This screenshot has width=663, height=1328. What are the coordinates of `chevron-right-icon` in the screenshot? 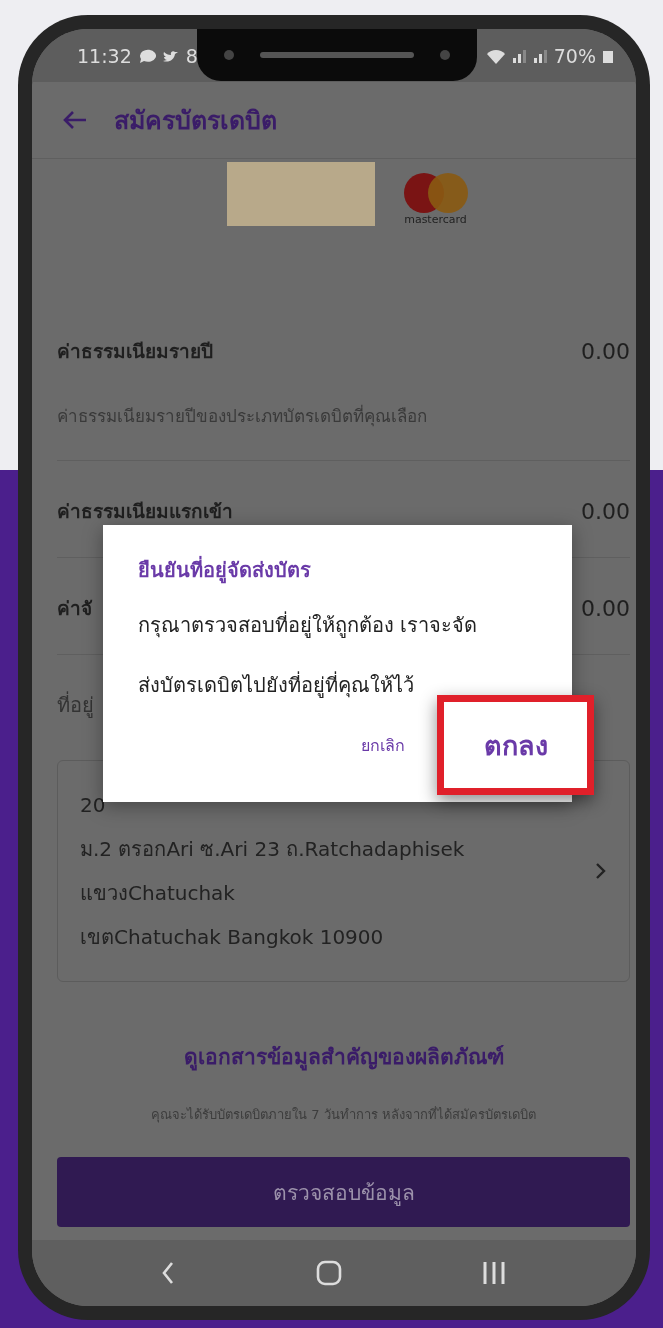 It's located at (601, 871).